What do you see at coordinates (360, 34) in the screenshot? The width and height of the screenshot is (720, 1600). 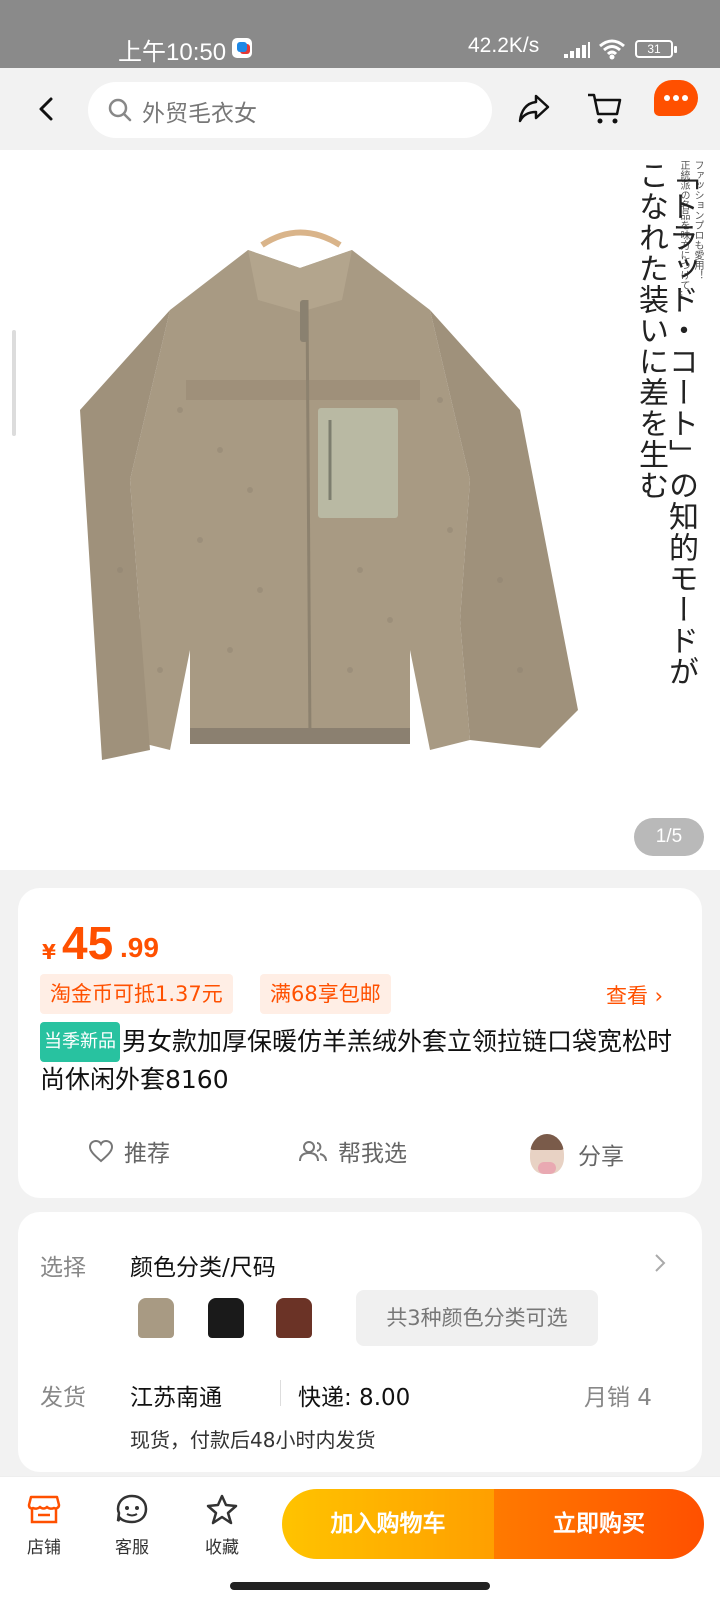 I see `status-bar: 上午10:50 42.2K/s 31` at bounding box center [360, 34].